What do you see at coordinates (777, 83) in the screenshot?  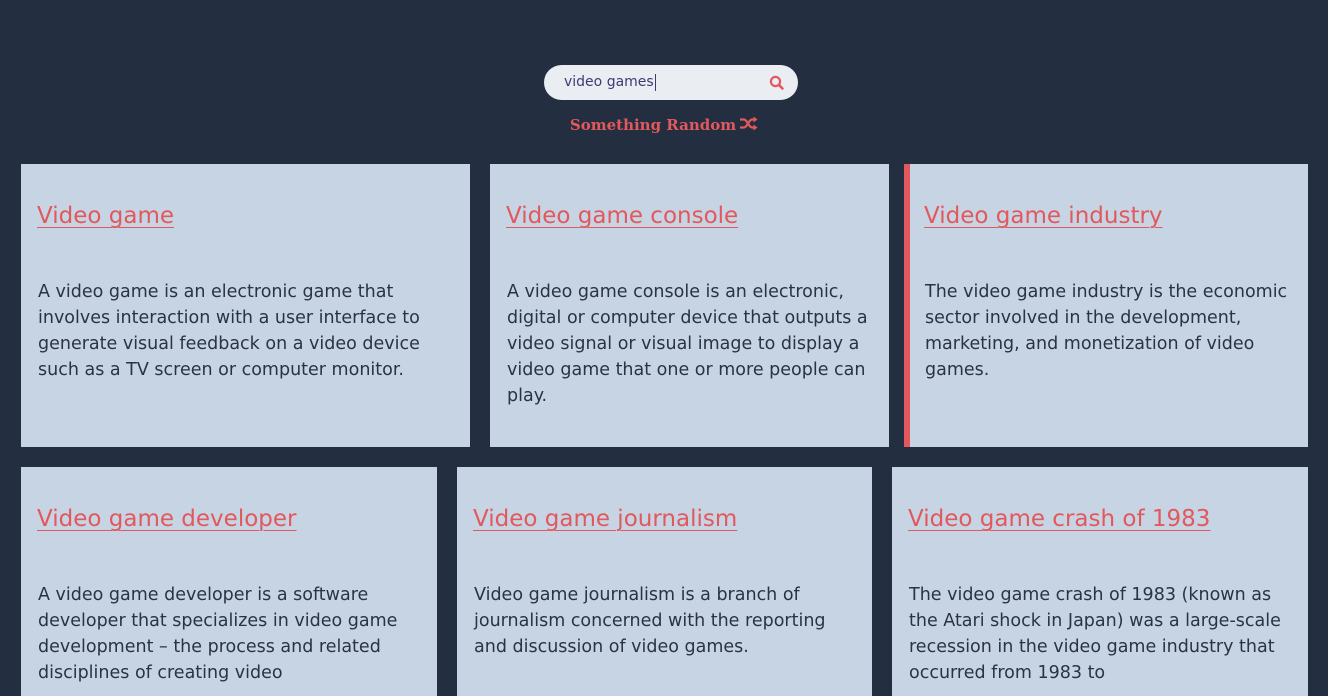 I see `search-icon` at bounding box center [777, 83].